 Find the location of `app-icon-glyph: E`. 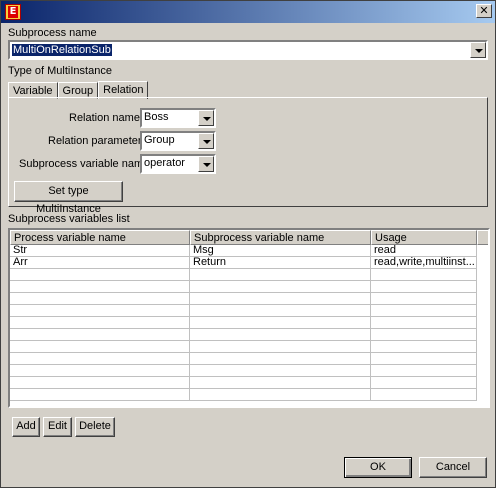

app-icon-glyph: E is located at coordinates (13, 12).